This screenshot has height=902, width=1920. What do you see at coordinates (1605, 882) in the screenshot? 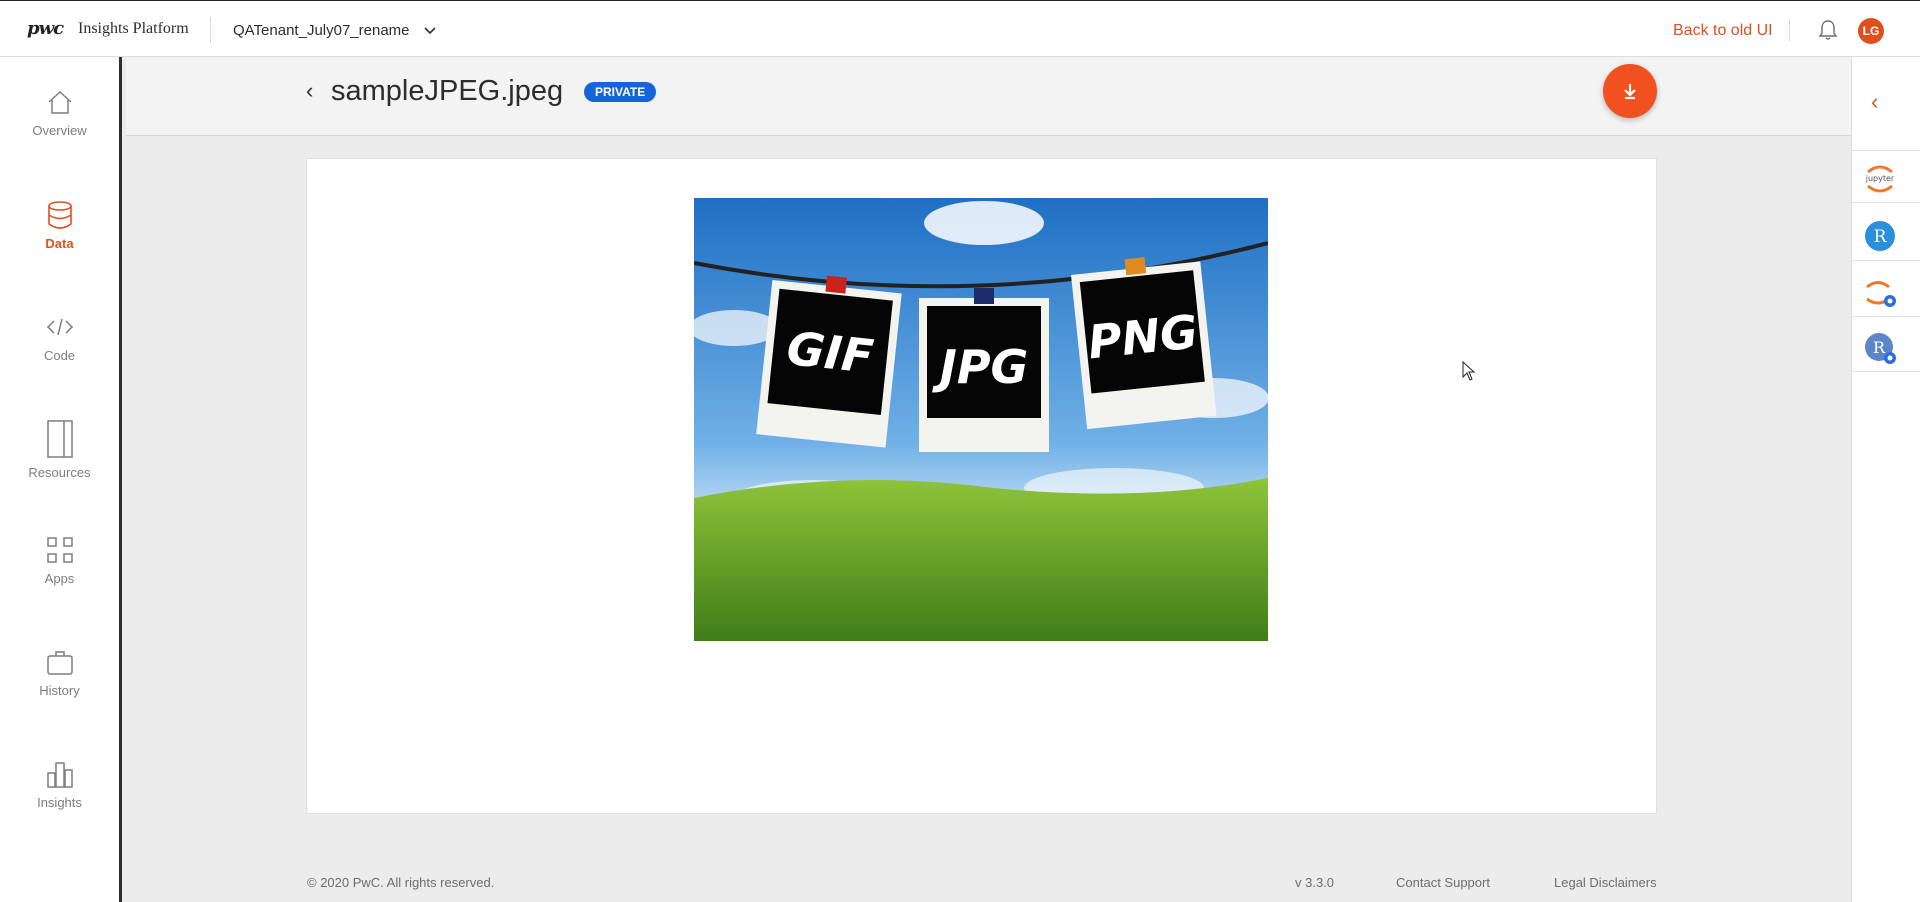
I see `legal-disclaimers-link: Legal Disclaimers` at bounding box center [1605, 882].